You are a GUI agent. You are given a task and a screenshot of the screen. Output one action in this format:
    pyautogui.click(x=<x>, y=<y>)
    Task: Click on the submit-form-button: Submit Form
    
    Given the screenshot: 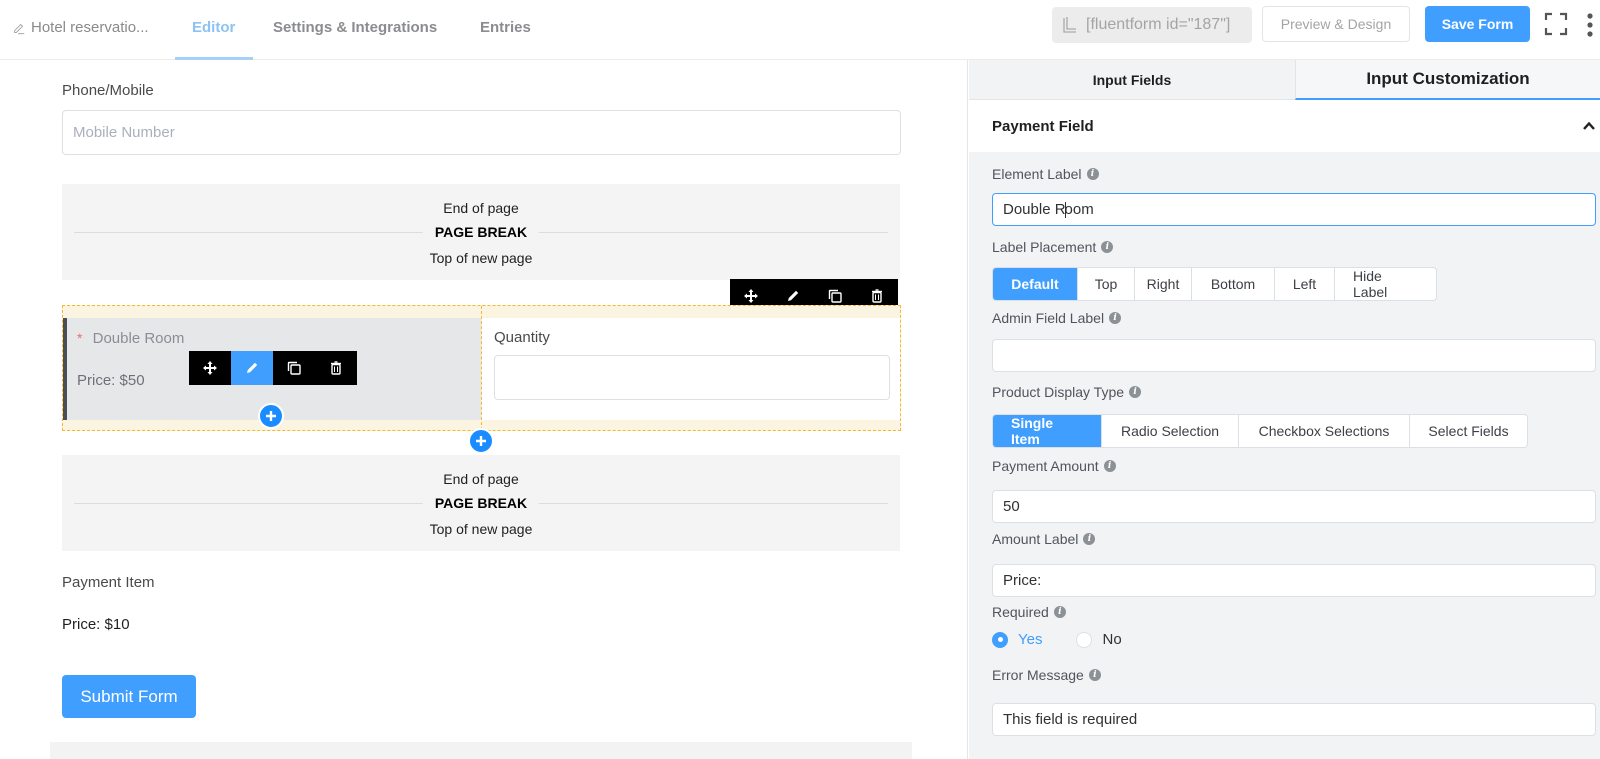 What is the action you would take?
    pyautogui.click(x=129, y=696)
    